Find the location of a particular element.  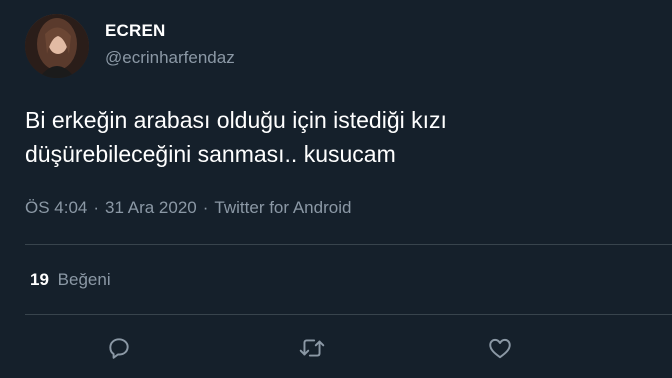

retweet-button is located at coordinates (312, 348).